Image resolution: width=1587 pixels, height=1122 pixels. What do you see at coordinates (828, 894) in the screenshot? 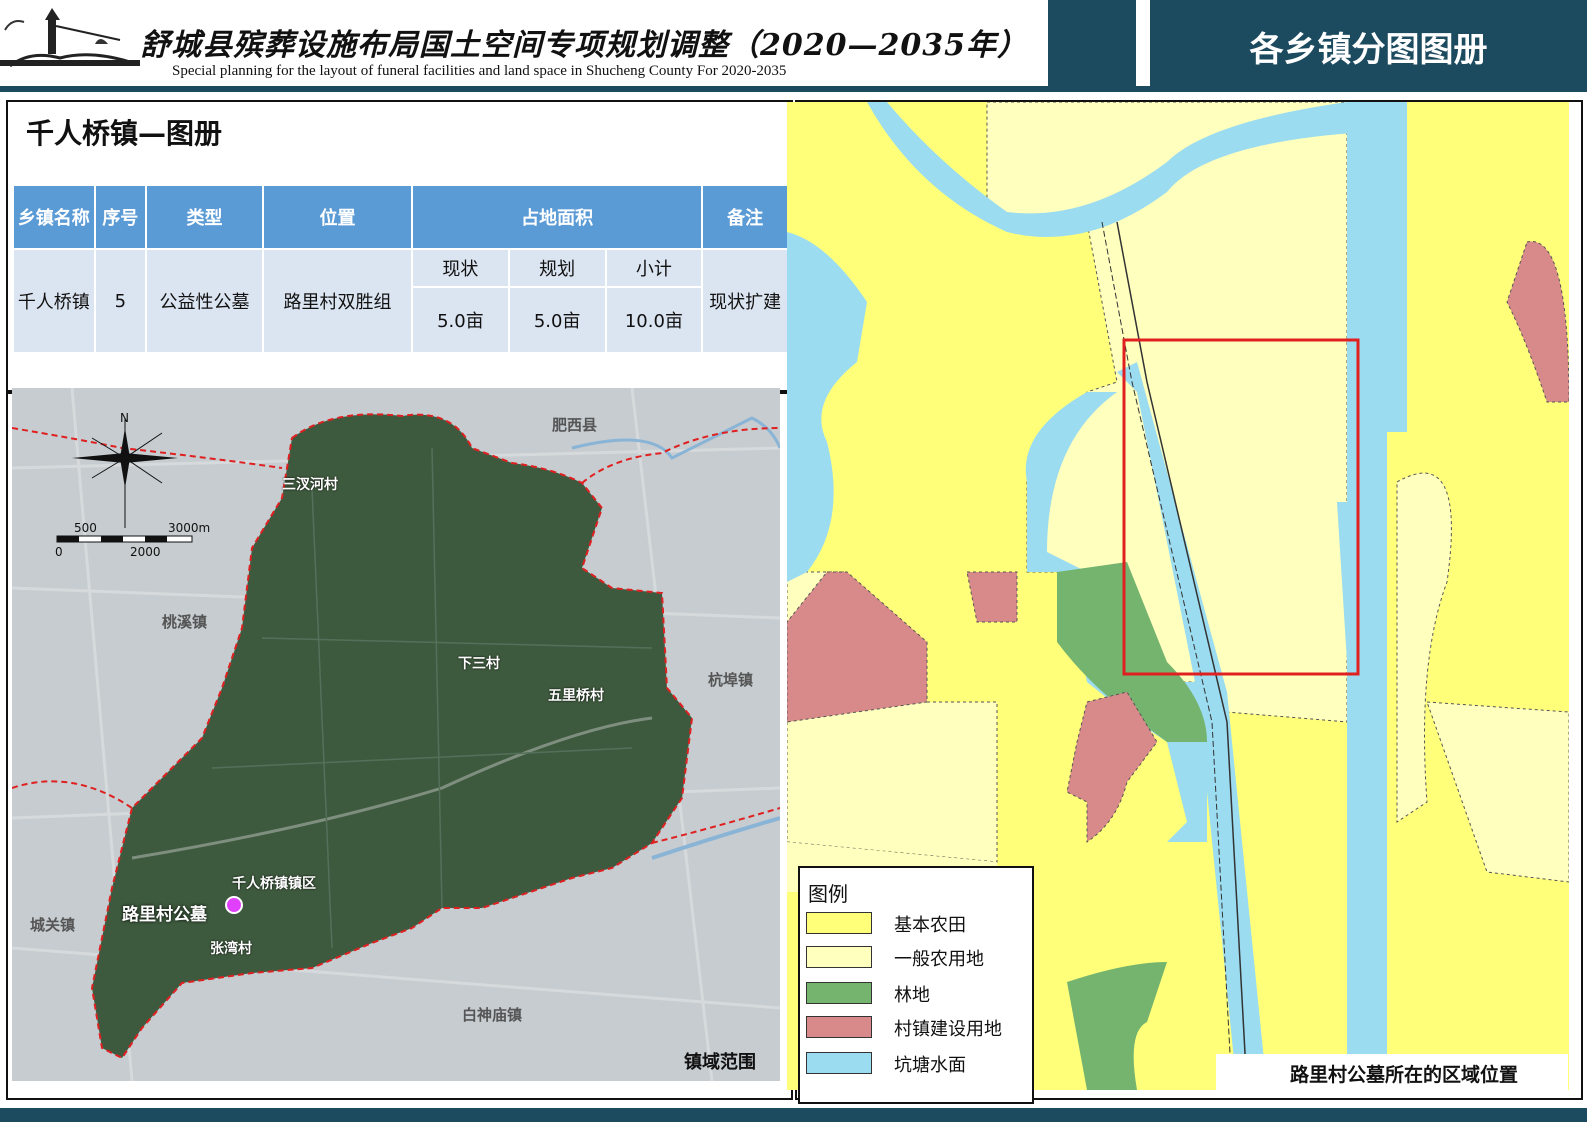
I see `legend-title: 图例` at bounding box center [828, 894].